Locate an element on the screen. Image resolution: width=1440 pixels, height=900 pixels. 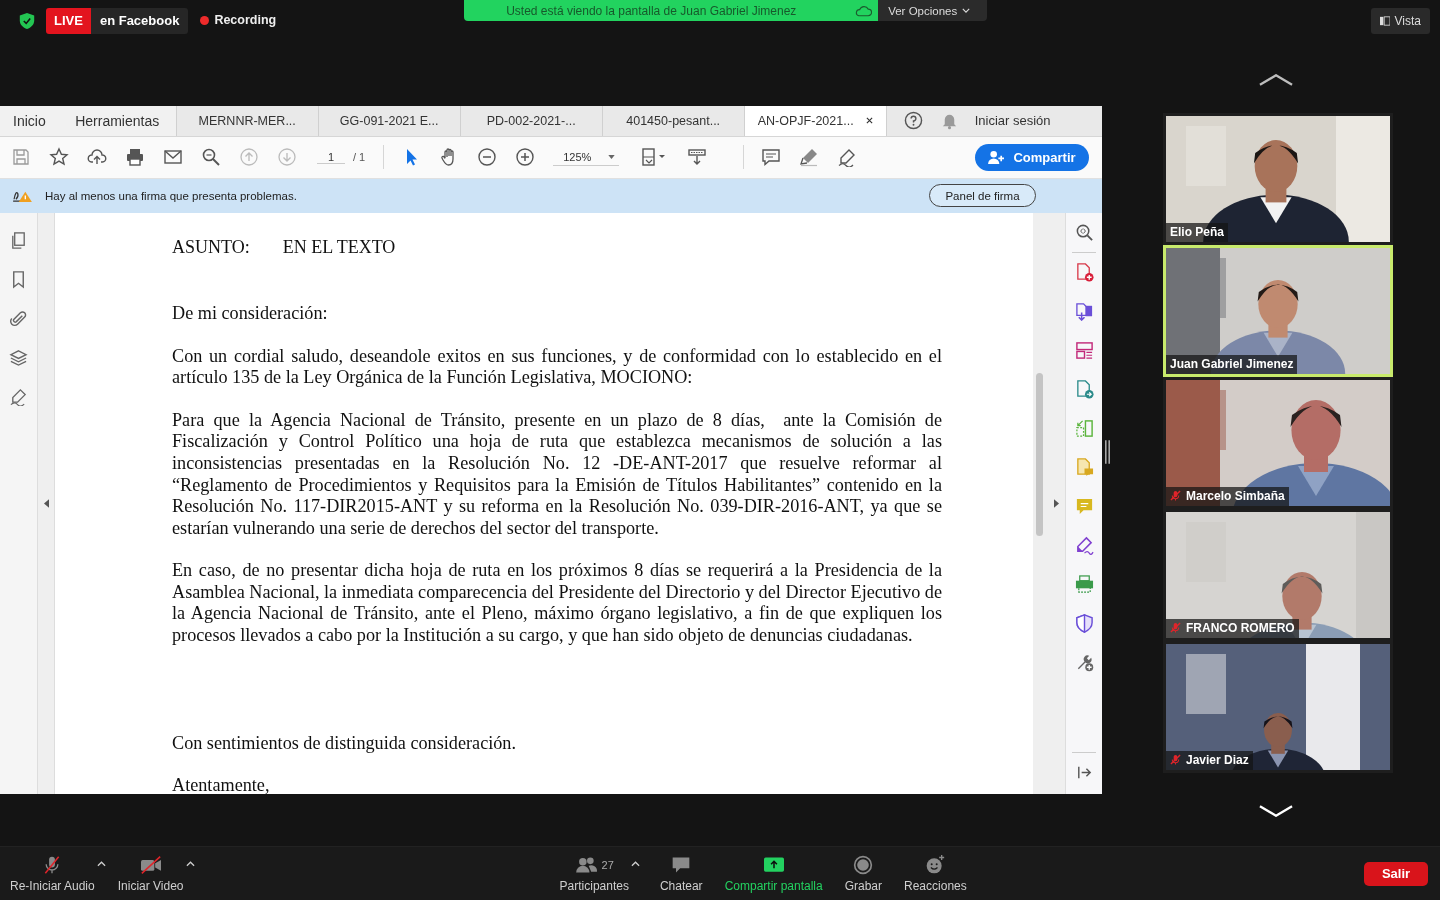
printer-icon is located at coordinates (1084, 584).